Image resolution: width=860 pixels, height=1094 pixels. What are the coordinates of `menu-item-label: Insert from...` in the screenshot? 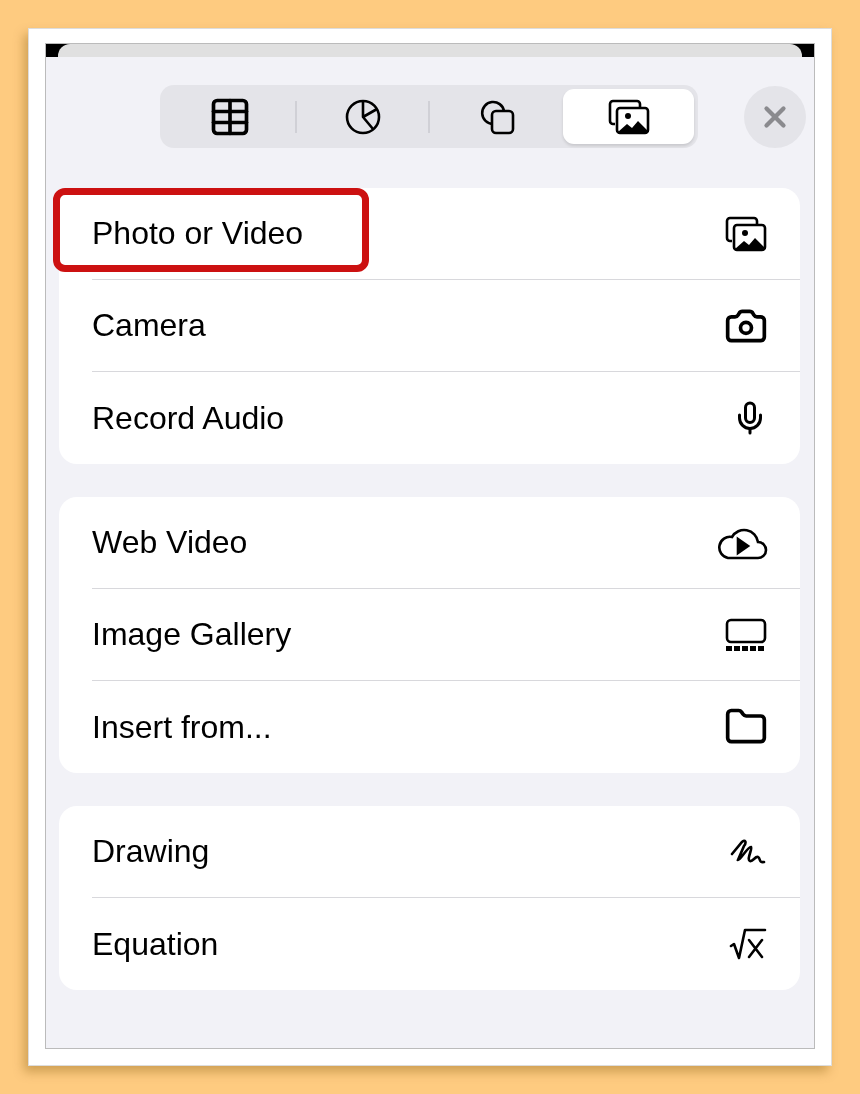 It's located at (182, 727).